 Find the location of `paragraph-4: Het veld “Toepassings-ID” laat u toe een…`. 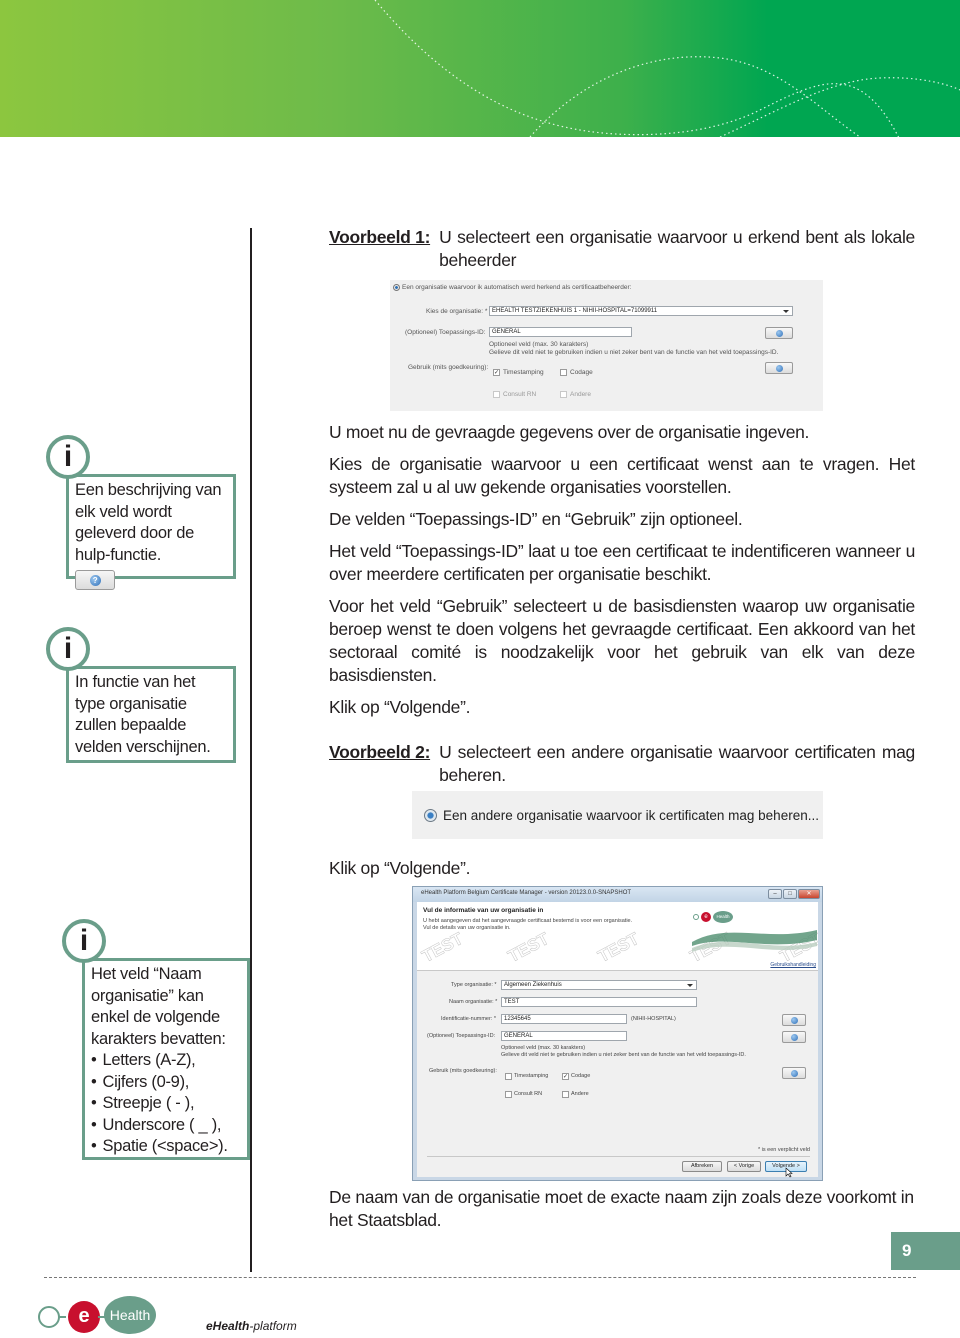

paragraph-4: Het veld “Toepassings-ID” laat u toe een… is located at coordinates (622, 562).